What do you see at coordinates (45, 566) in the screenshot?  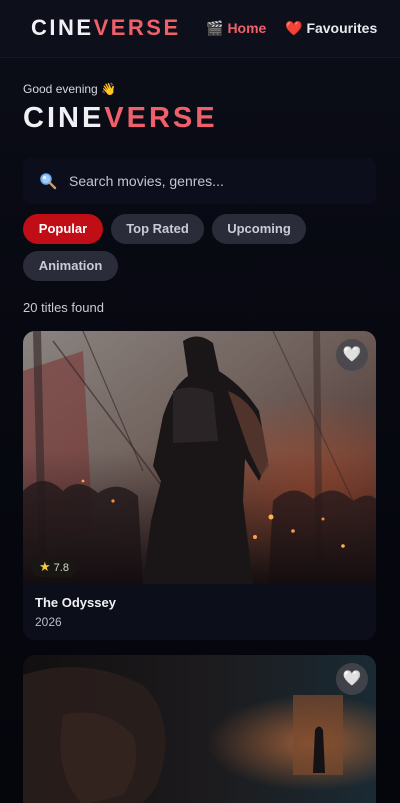 I see `star-icon: ★` at bounding box center [45, 566].